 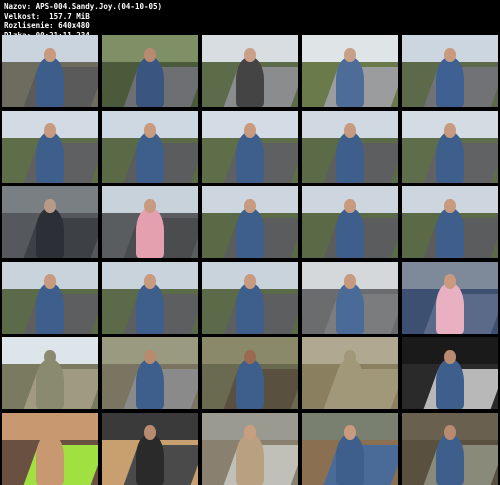 What do you see at coordinates (83, 6) in the screenshot?
I see `title-line: Nazov: APS-004.Sandy.Joy.(04-10-05)` at bounding box center [83, 6].